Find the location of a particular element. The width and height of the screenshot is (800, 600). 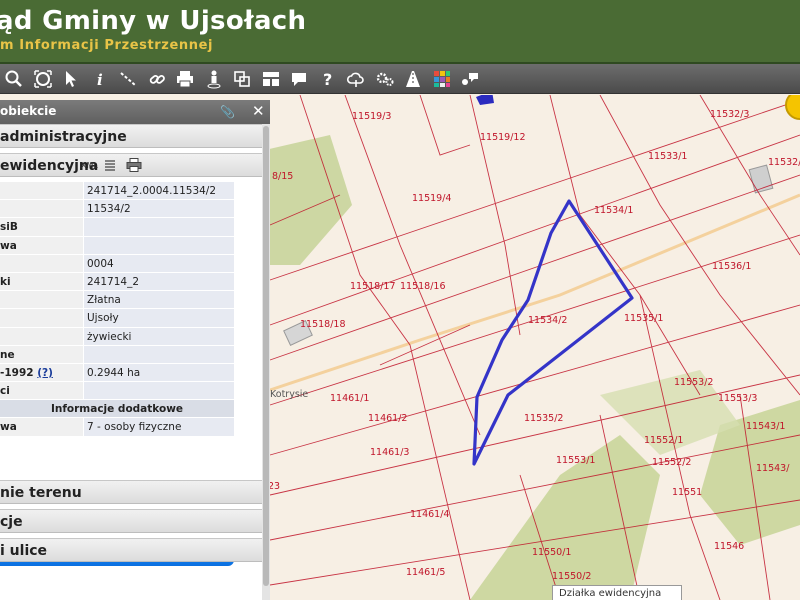

attribute-row: Złatna is located at coordinates (117, 300).